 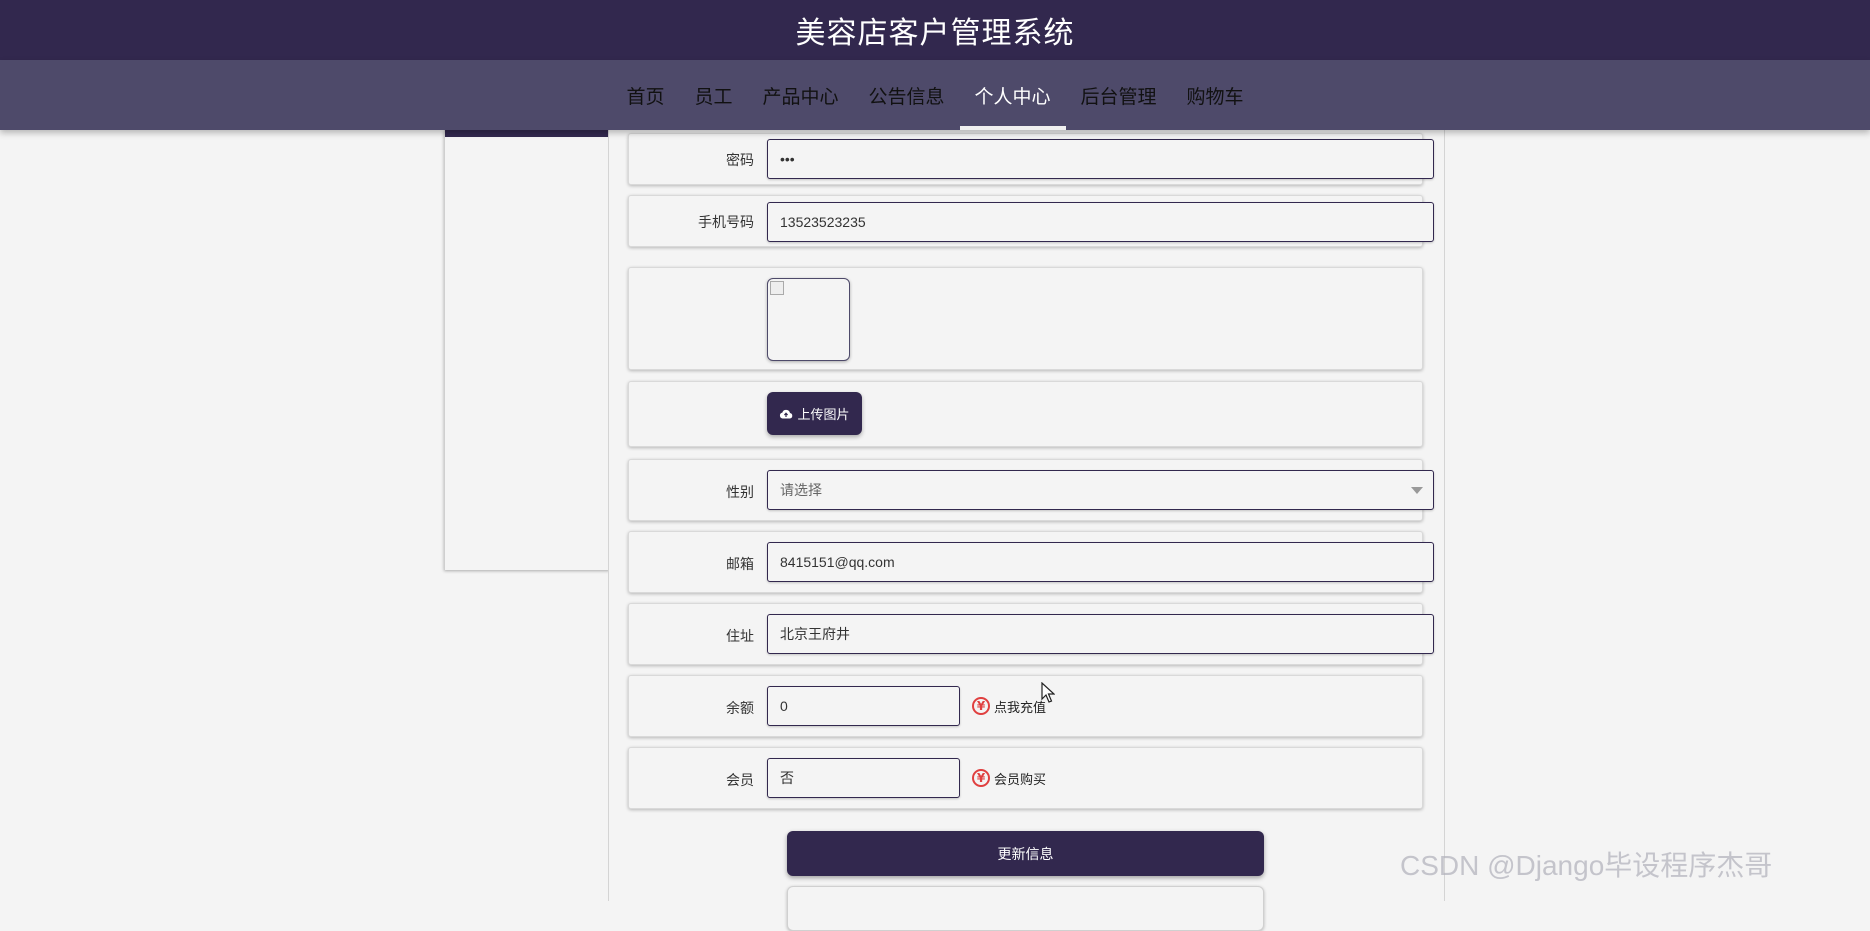 What do you see at coordinates (1100, 562) in the screenshot?
I see `email-input: 8415151@qq.com` at bounding box center [1100, 562].